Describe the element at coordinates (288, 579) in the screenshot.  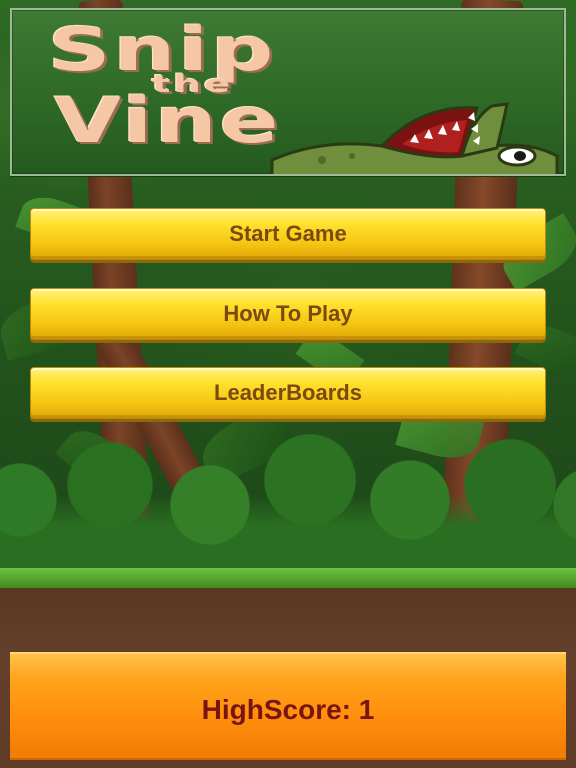
I see `grass-strip` at that location.